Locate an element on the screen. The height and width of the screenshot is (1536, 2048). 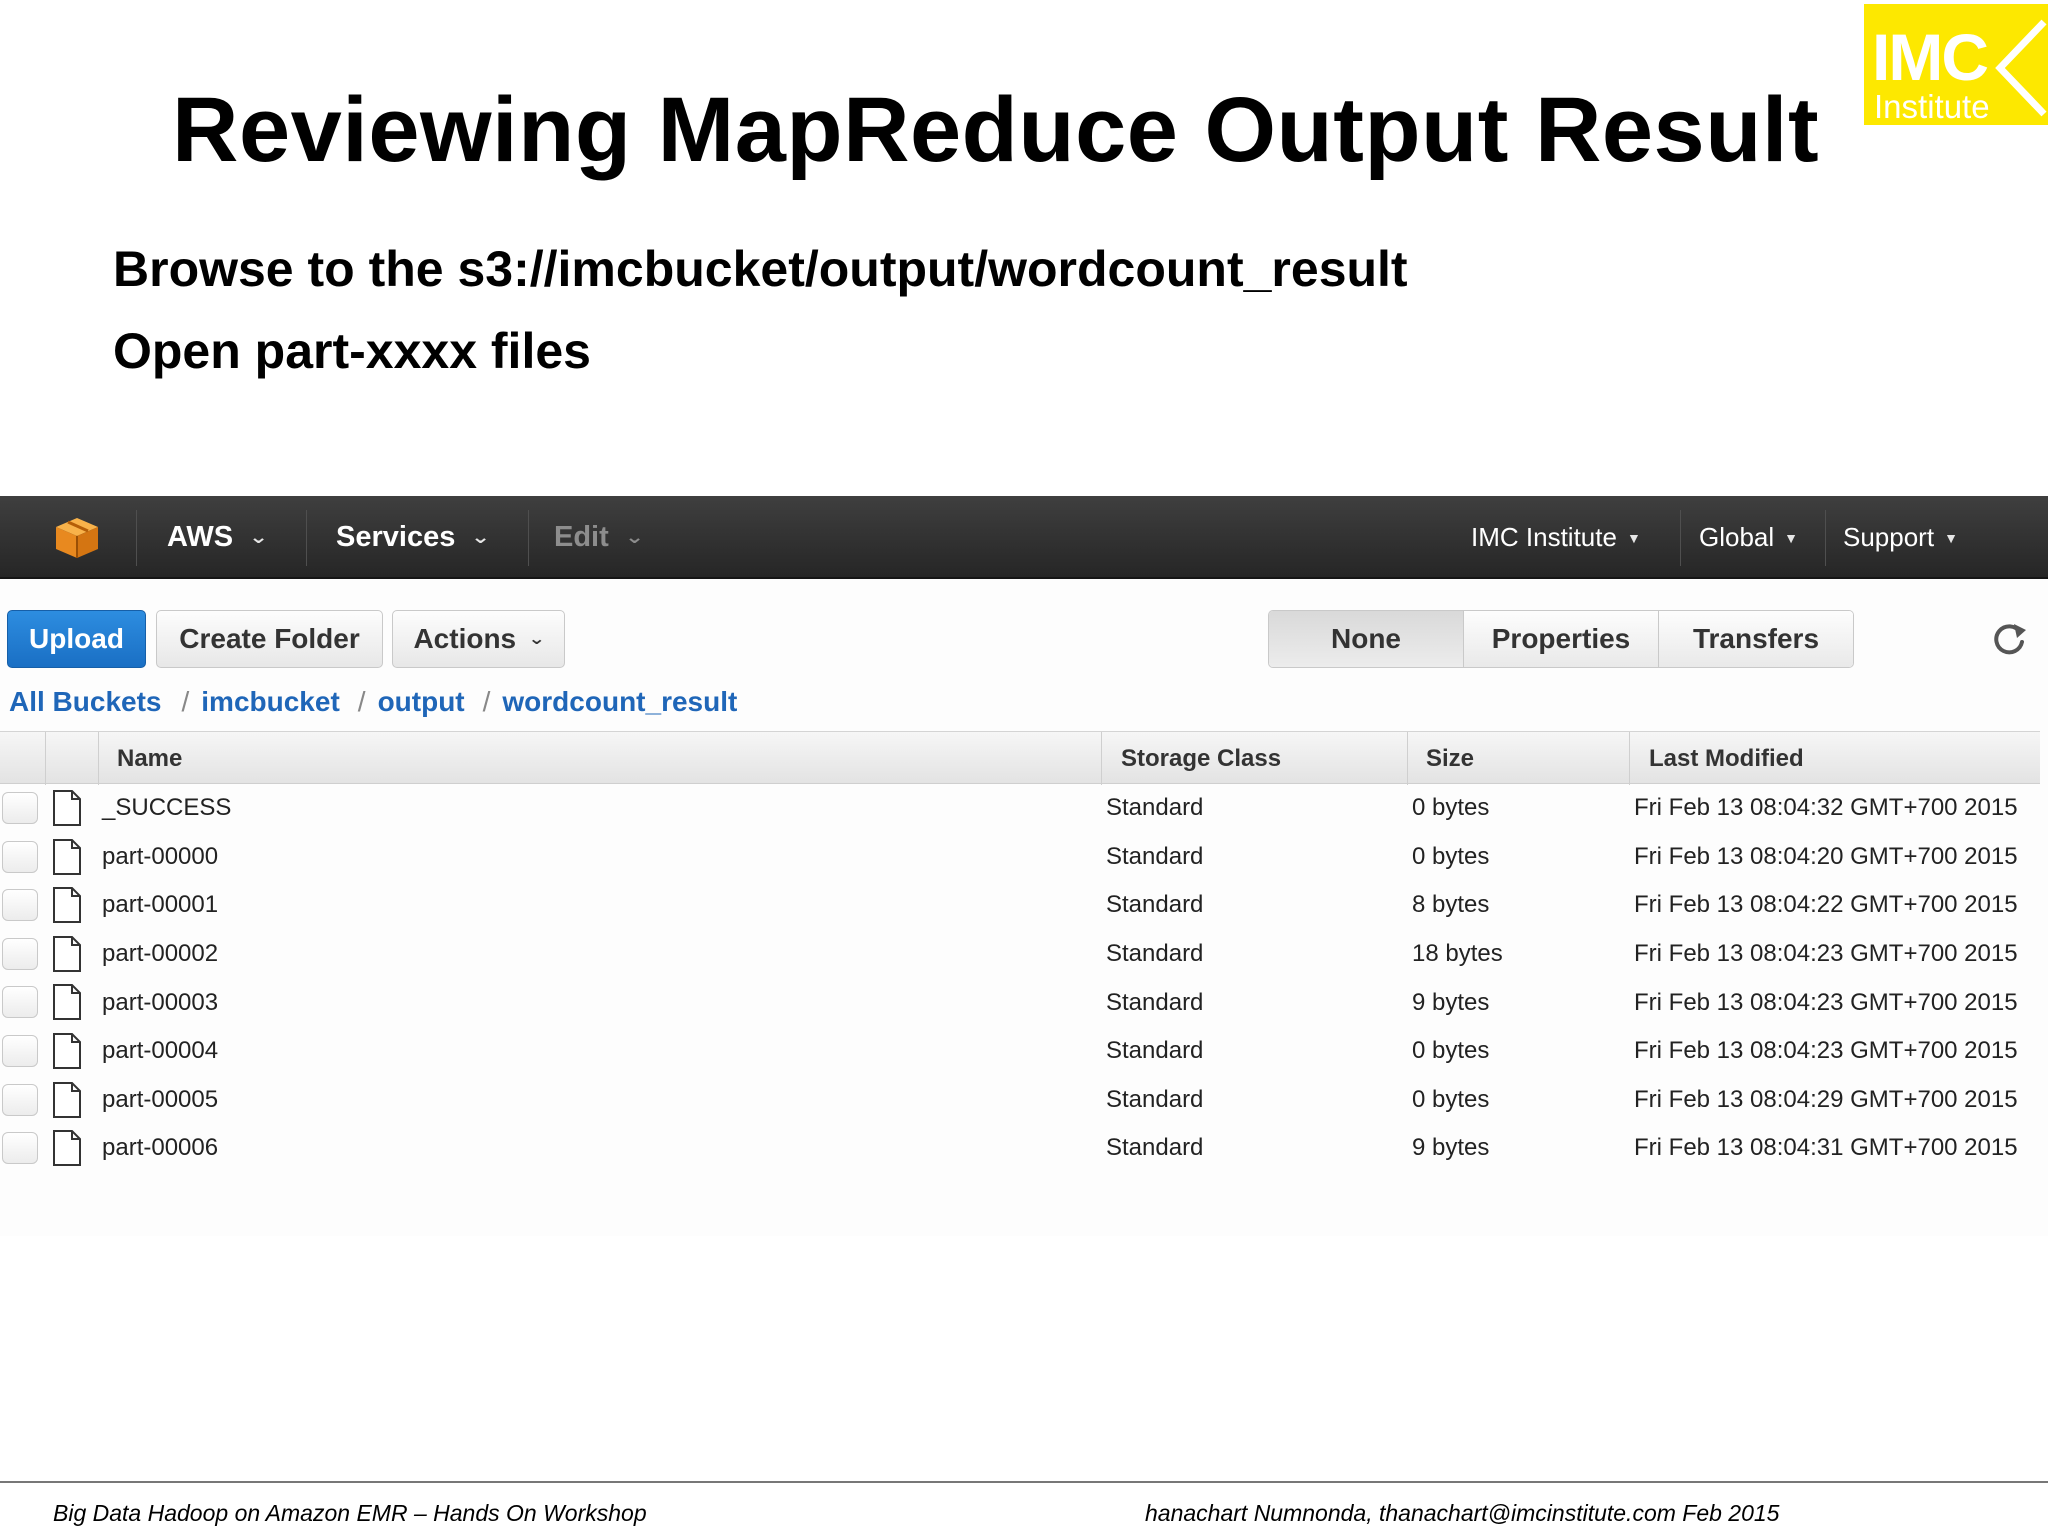
breadcrumb-bucket: imcbucket is located at coordinates (270, 702).